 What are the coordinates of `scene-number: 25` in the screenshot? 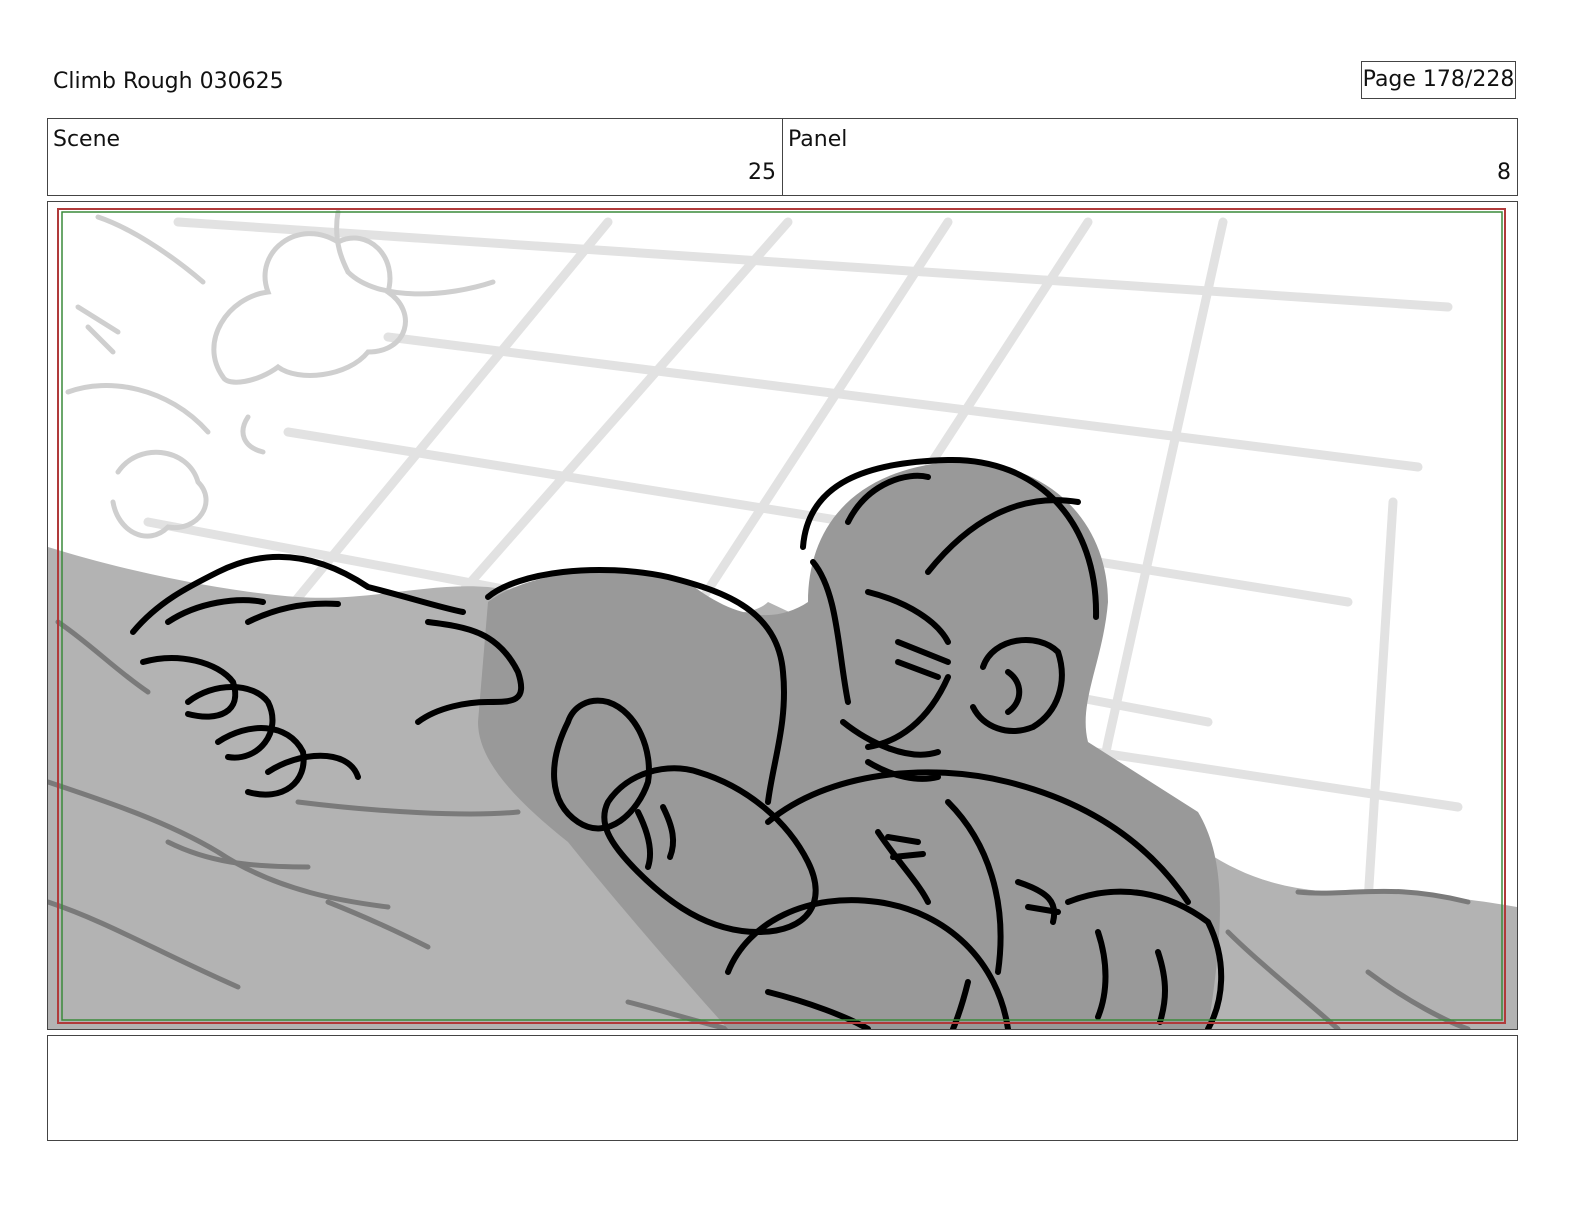 It's located at (762, 172).